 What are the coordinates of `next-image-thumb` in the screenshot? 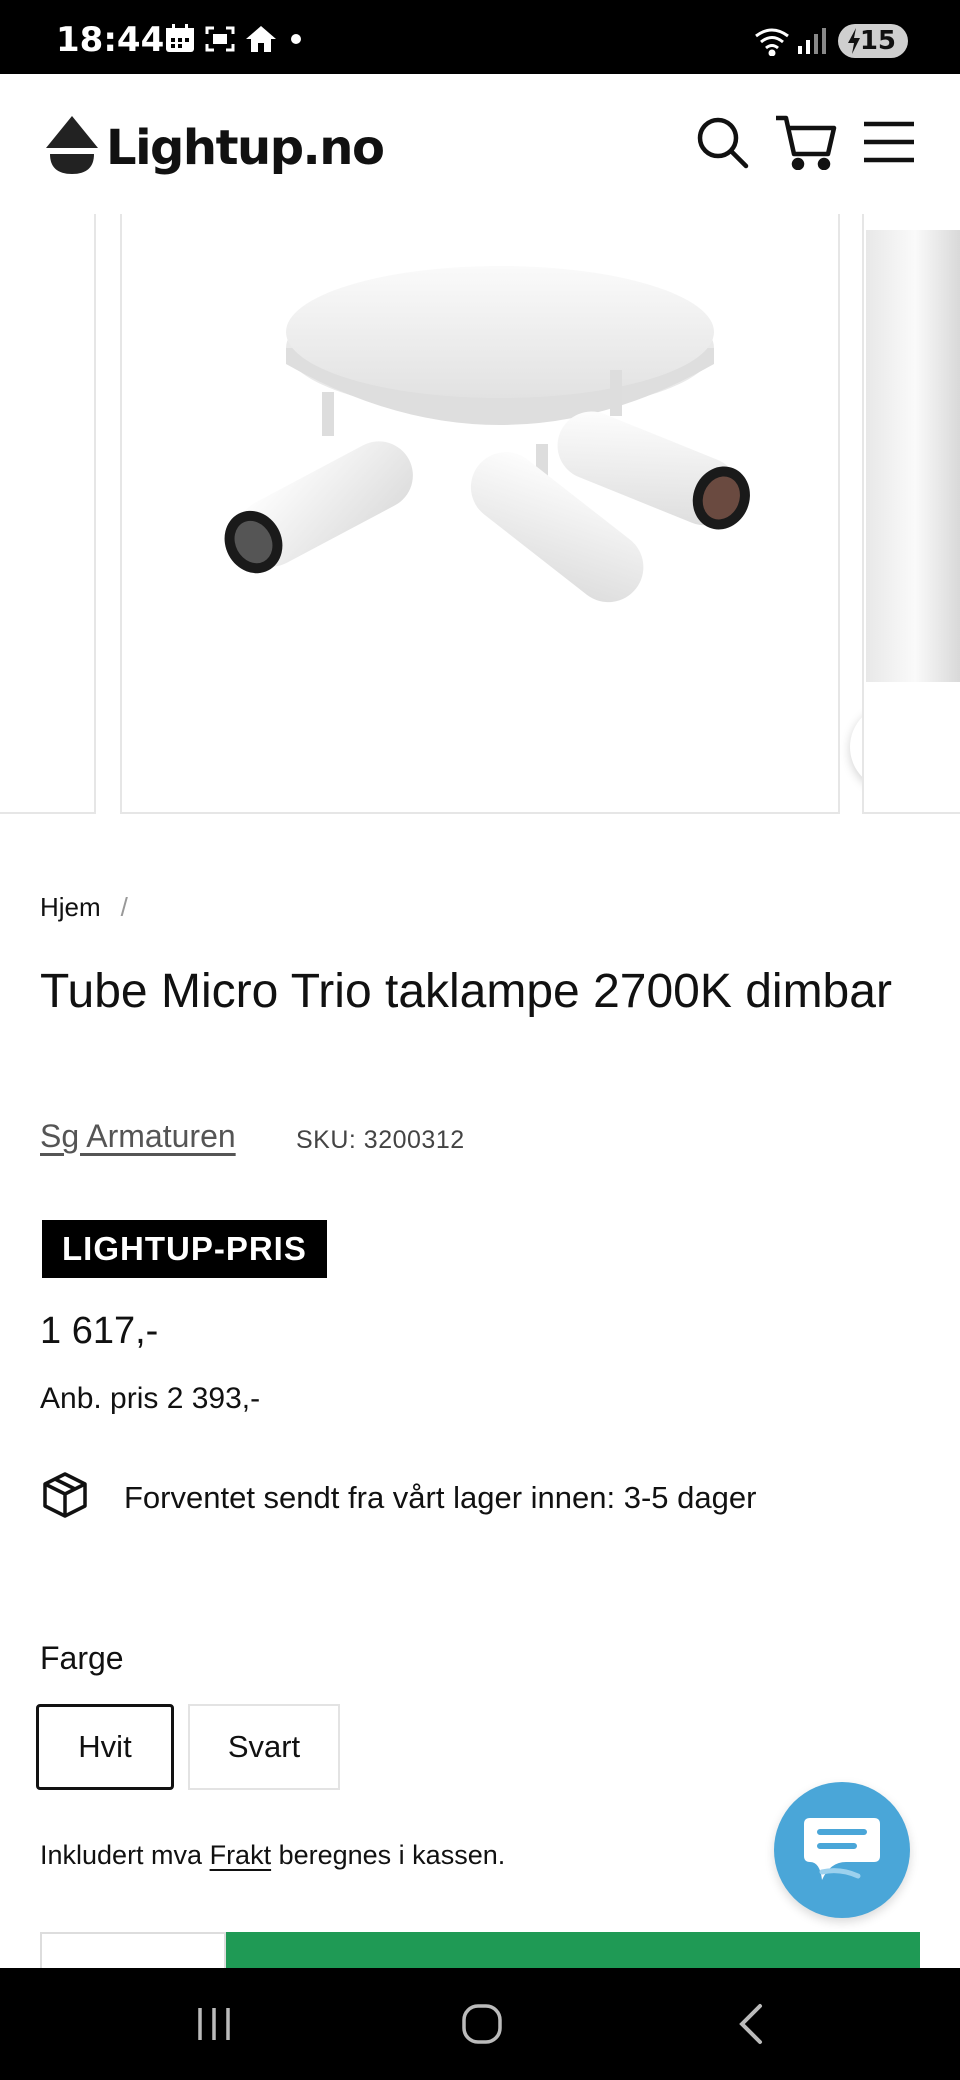 It's located at (913, 456).